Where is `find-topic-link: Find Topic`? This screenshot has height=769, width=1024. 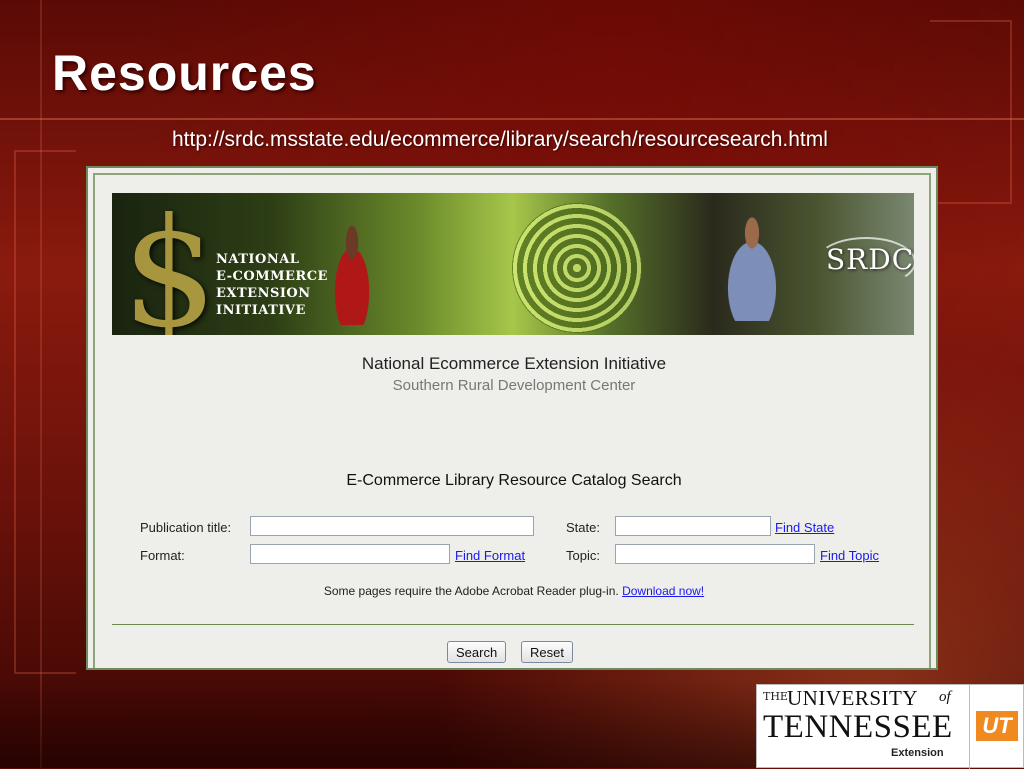
find-topic-link: Find Topic is located at coordinates (849, 555).